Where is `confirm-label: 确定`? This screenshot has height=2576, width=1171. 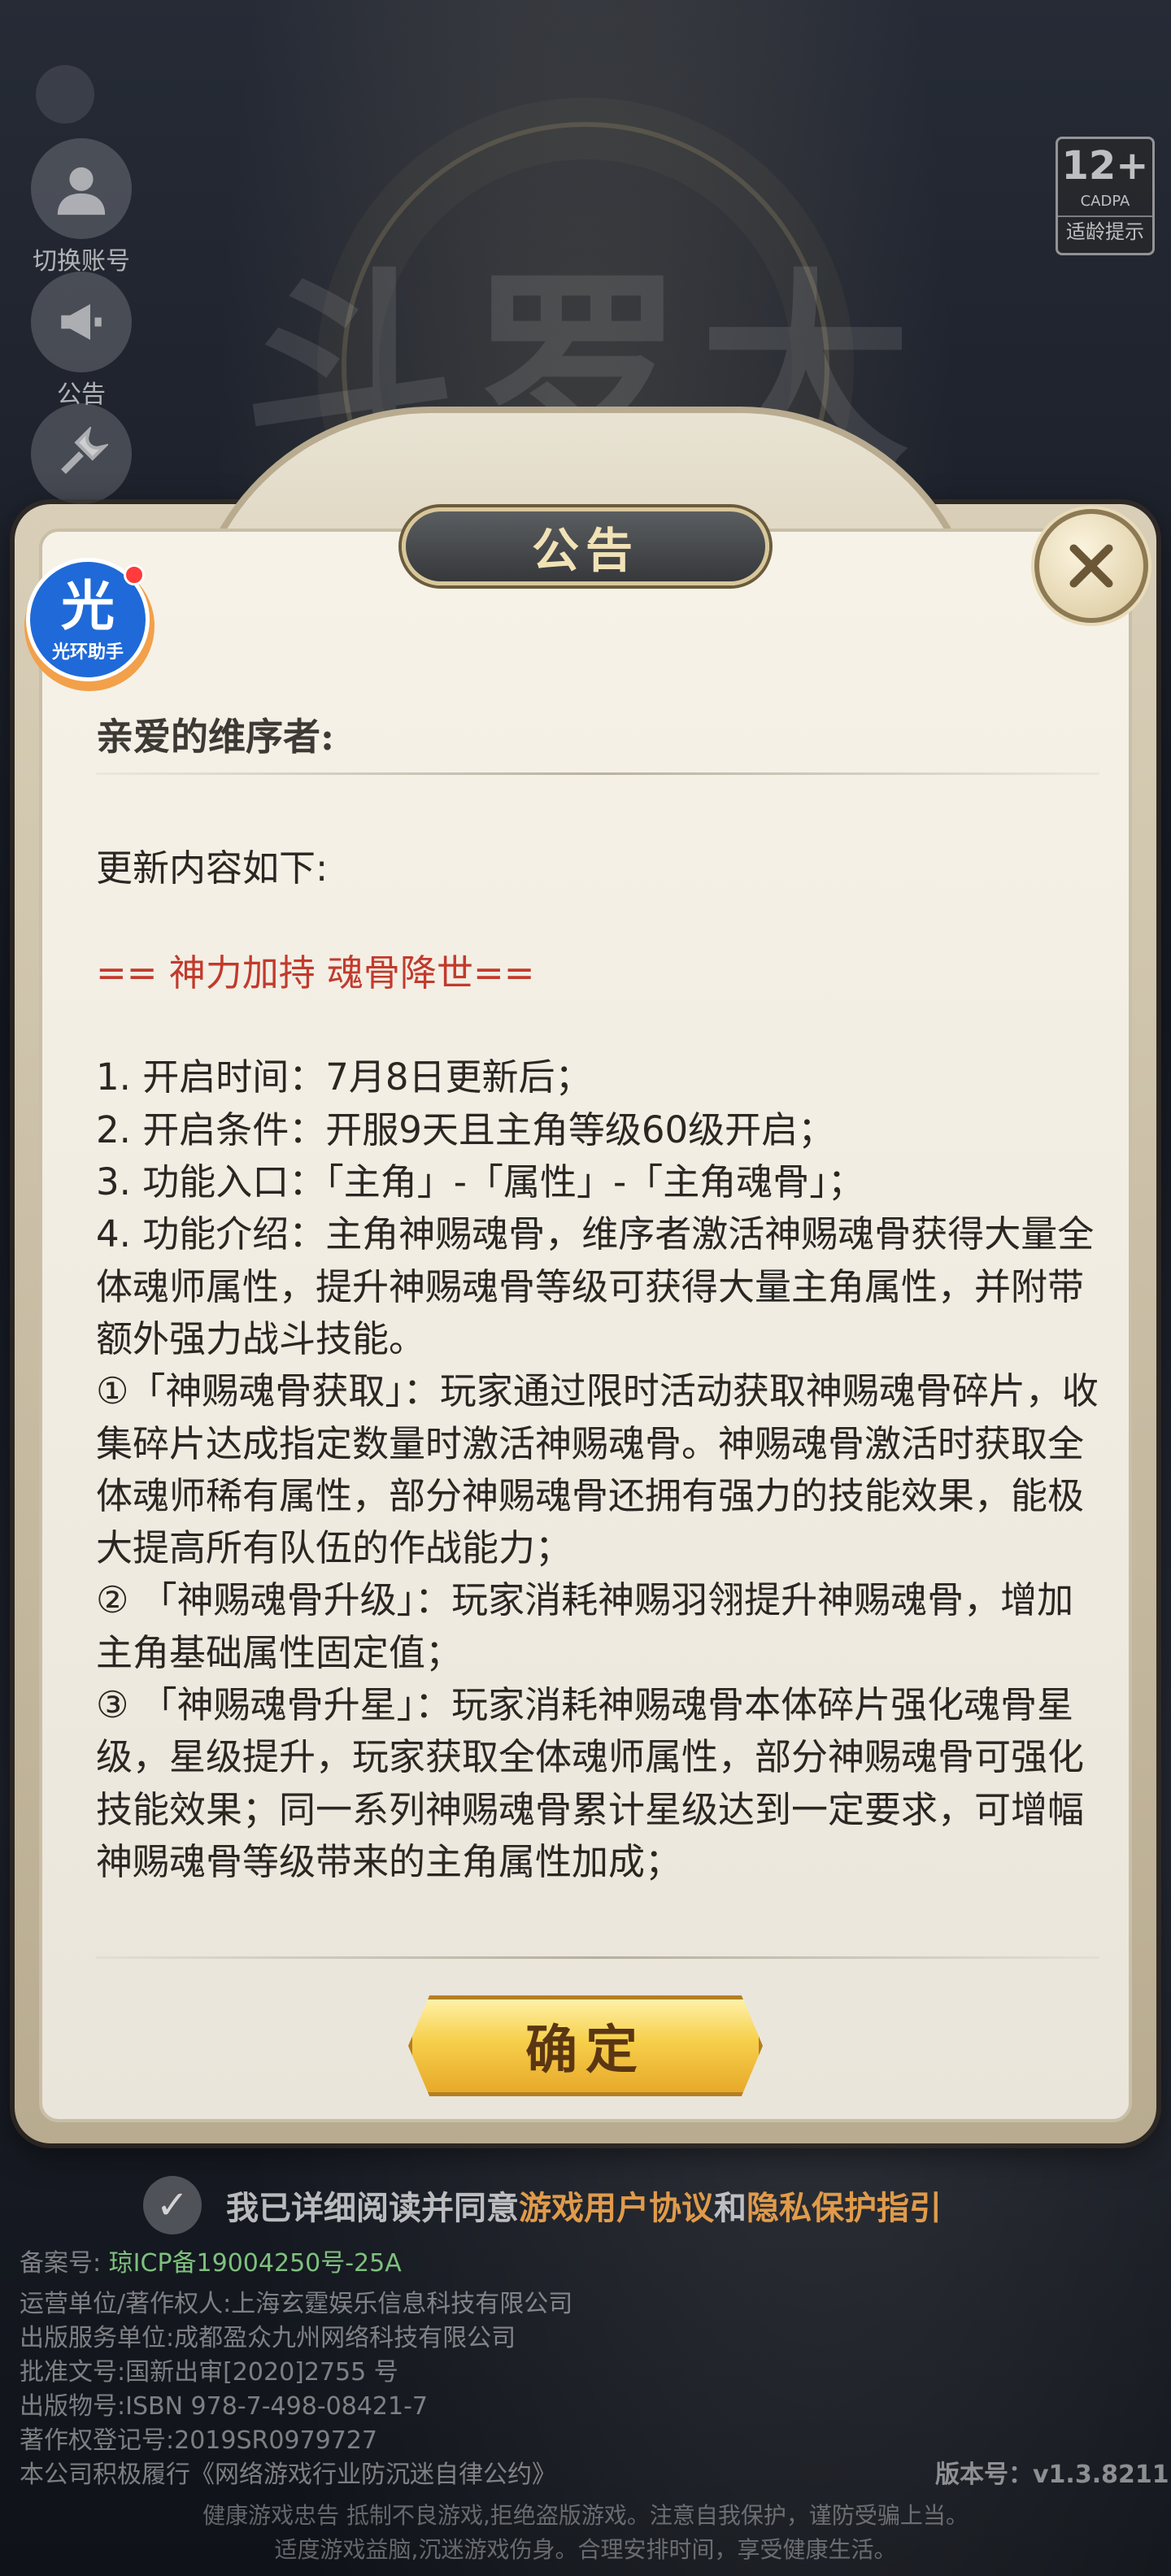 confirm-label: 确定 is located at coordinates (585, 2050).